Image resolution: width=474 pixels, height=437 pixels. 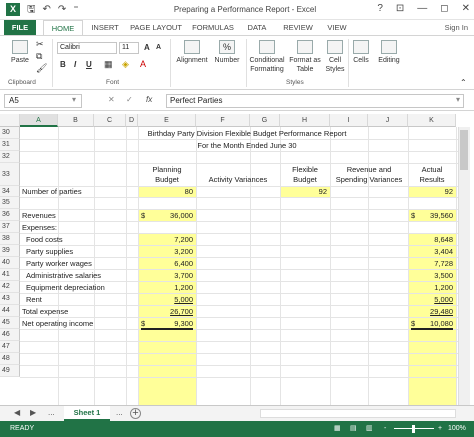 What do you see at coordinates (10, 157) in the screenshot?
I see `row-header: 32` at bounding box center [10, 157].